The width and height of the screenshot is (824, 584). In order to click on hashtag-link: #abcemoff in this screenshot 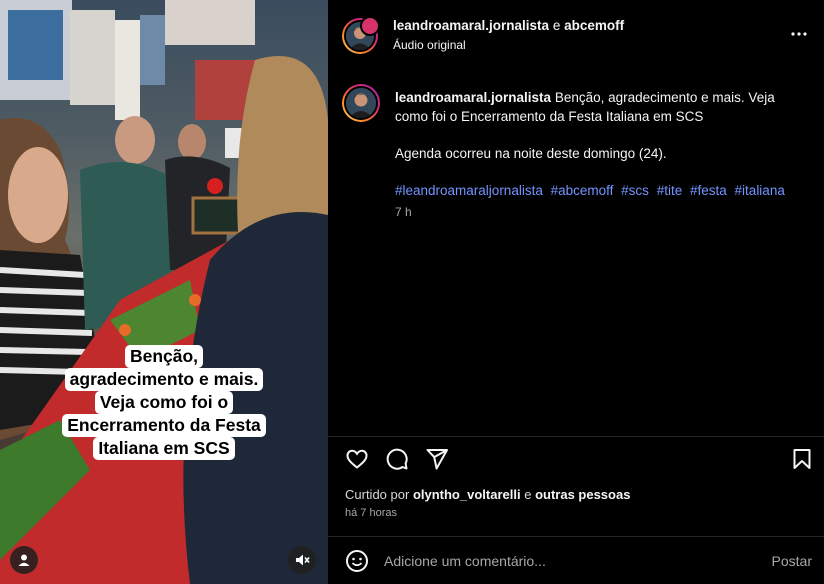, I will do `click(582, 190)`.